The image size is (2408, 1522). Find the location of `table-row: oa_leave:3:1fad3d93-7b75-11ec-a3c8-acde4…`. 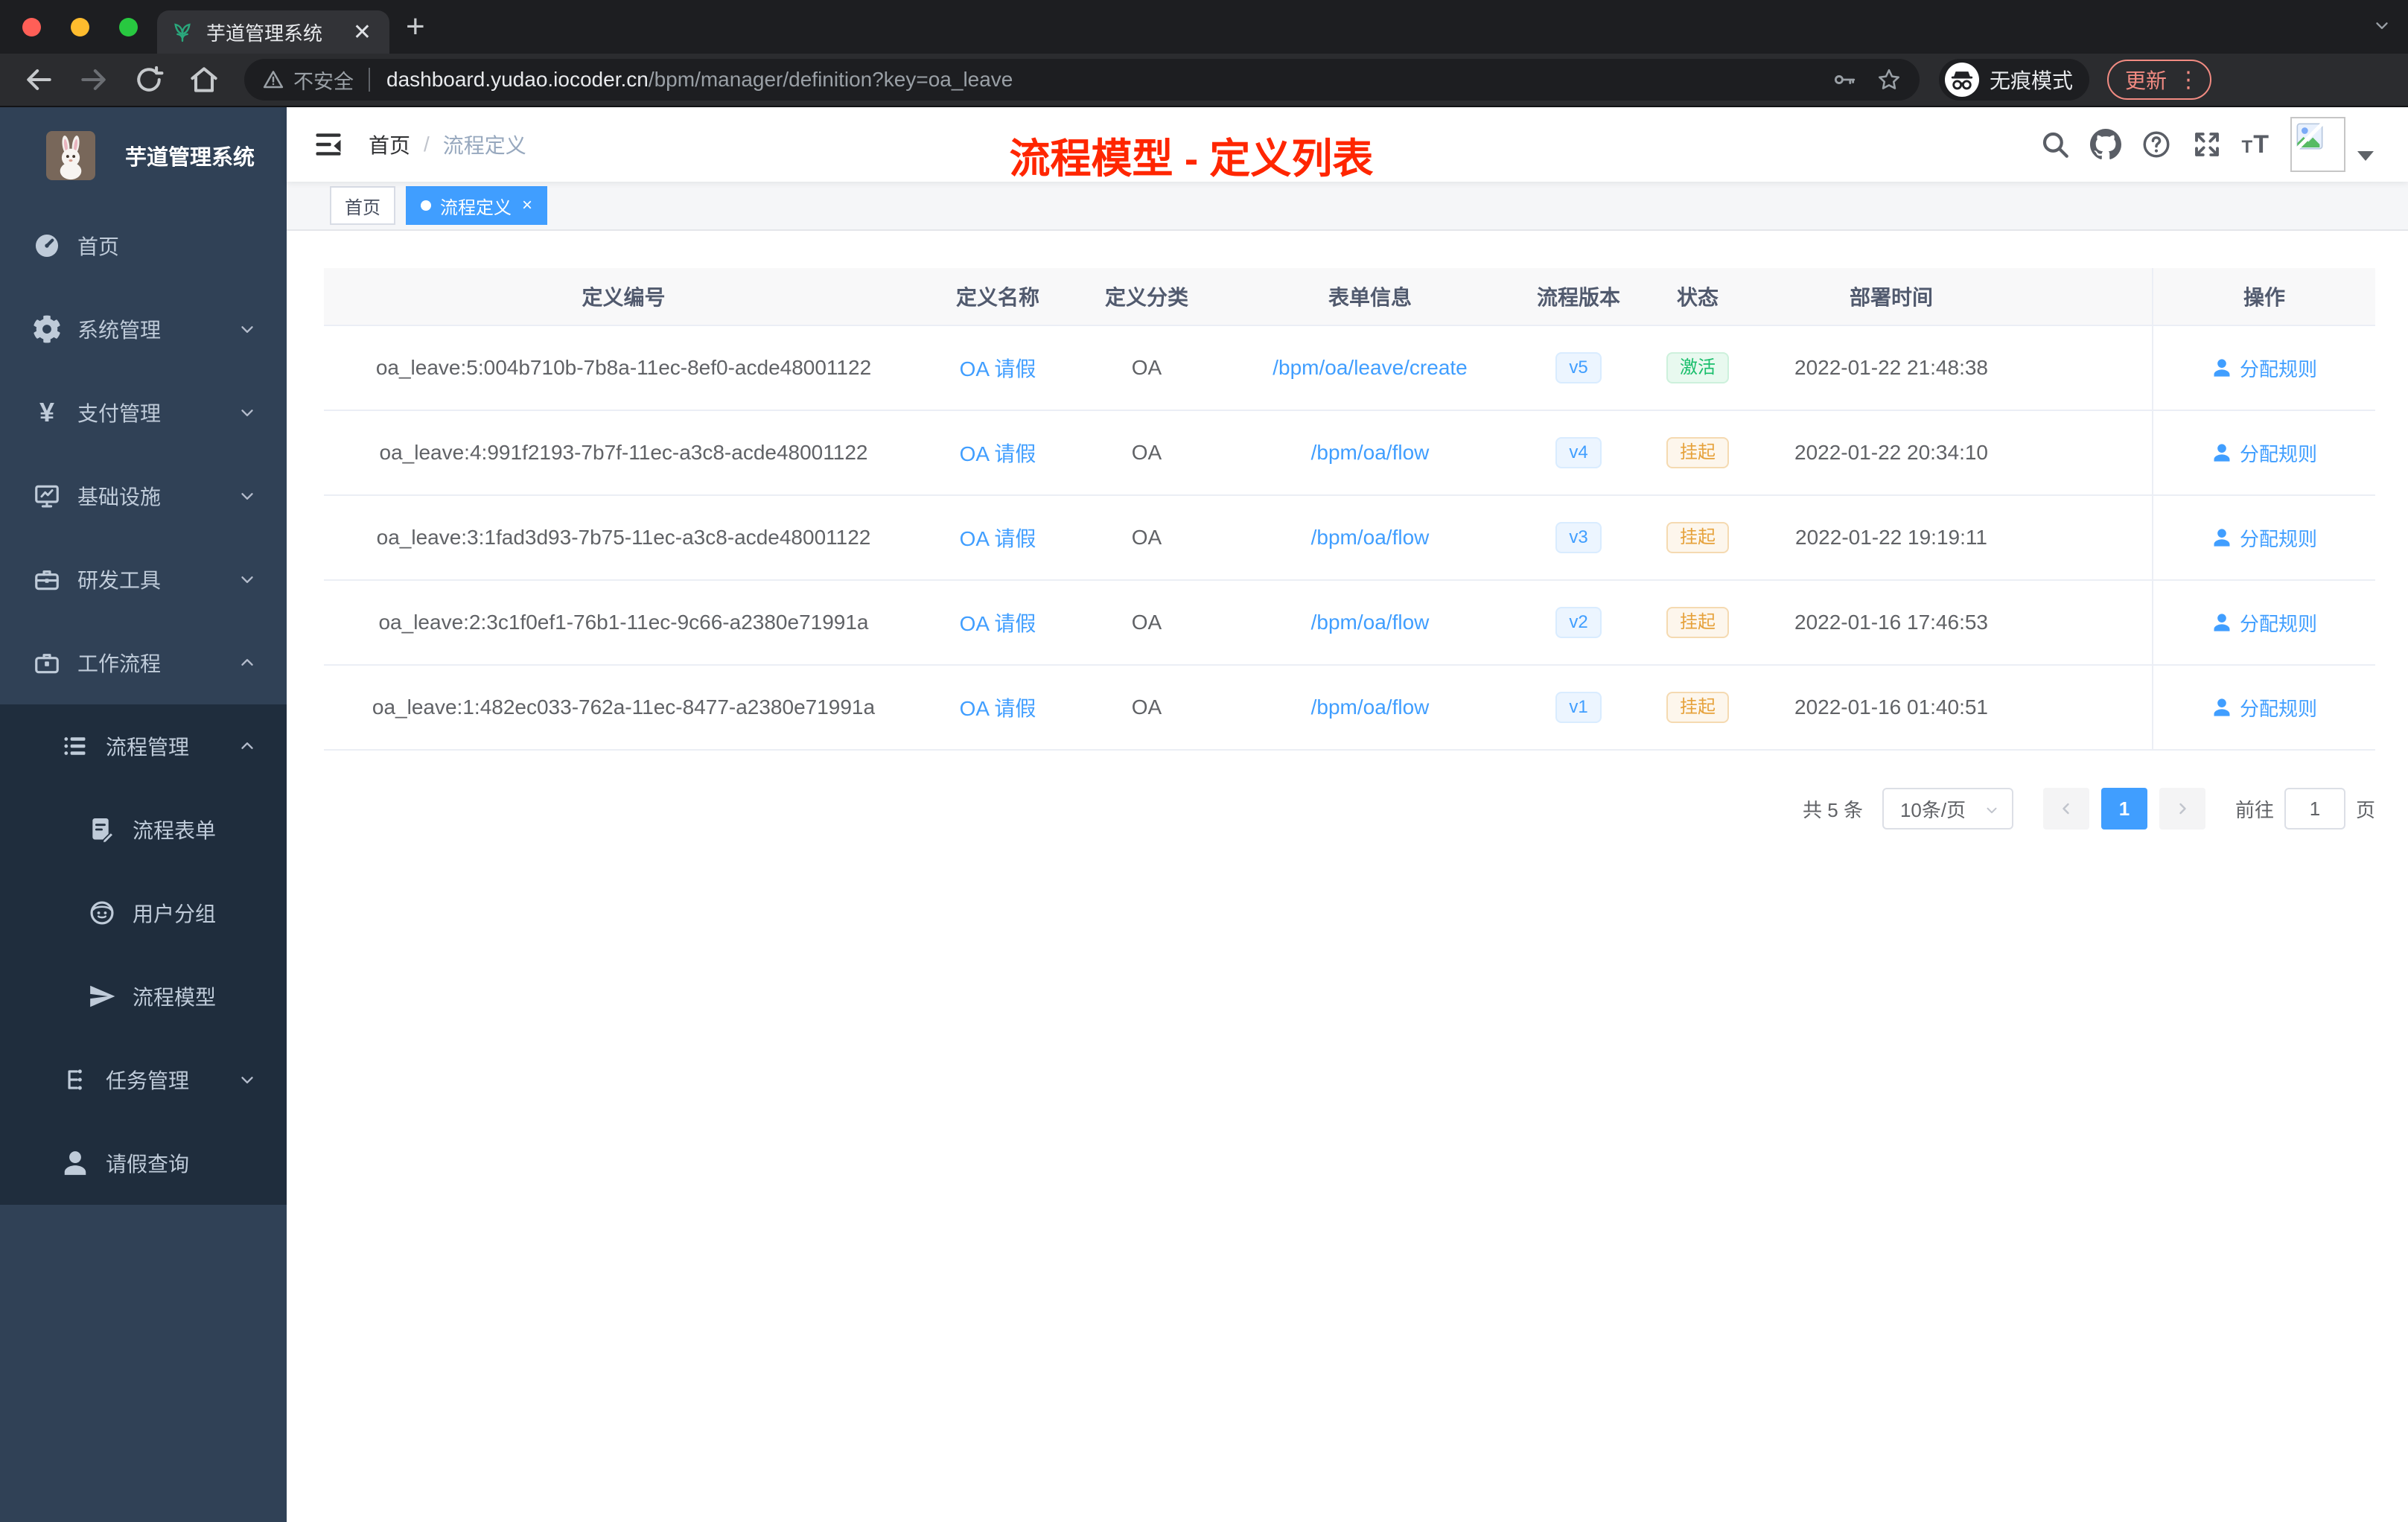

table-row: oa_leave:3:1fad3d93-7b75-11ec-a3c8-acde4… is located at coordinates (1349, 538).